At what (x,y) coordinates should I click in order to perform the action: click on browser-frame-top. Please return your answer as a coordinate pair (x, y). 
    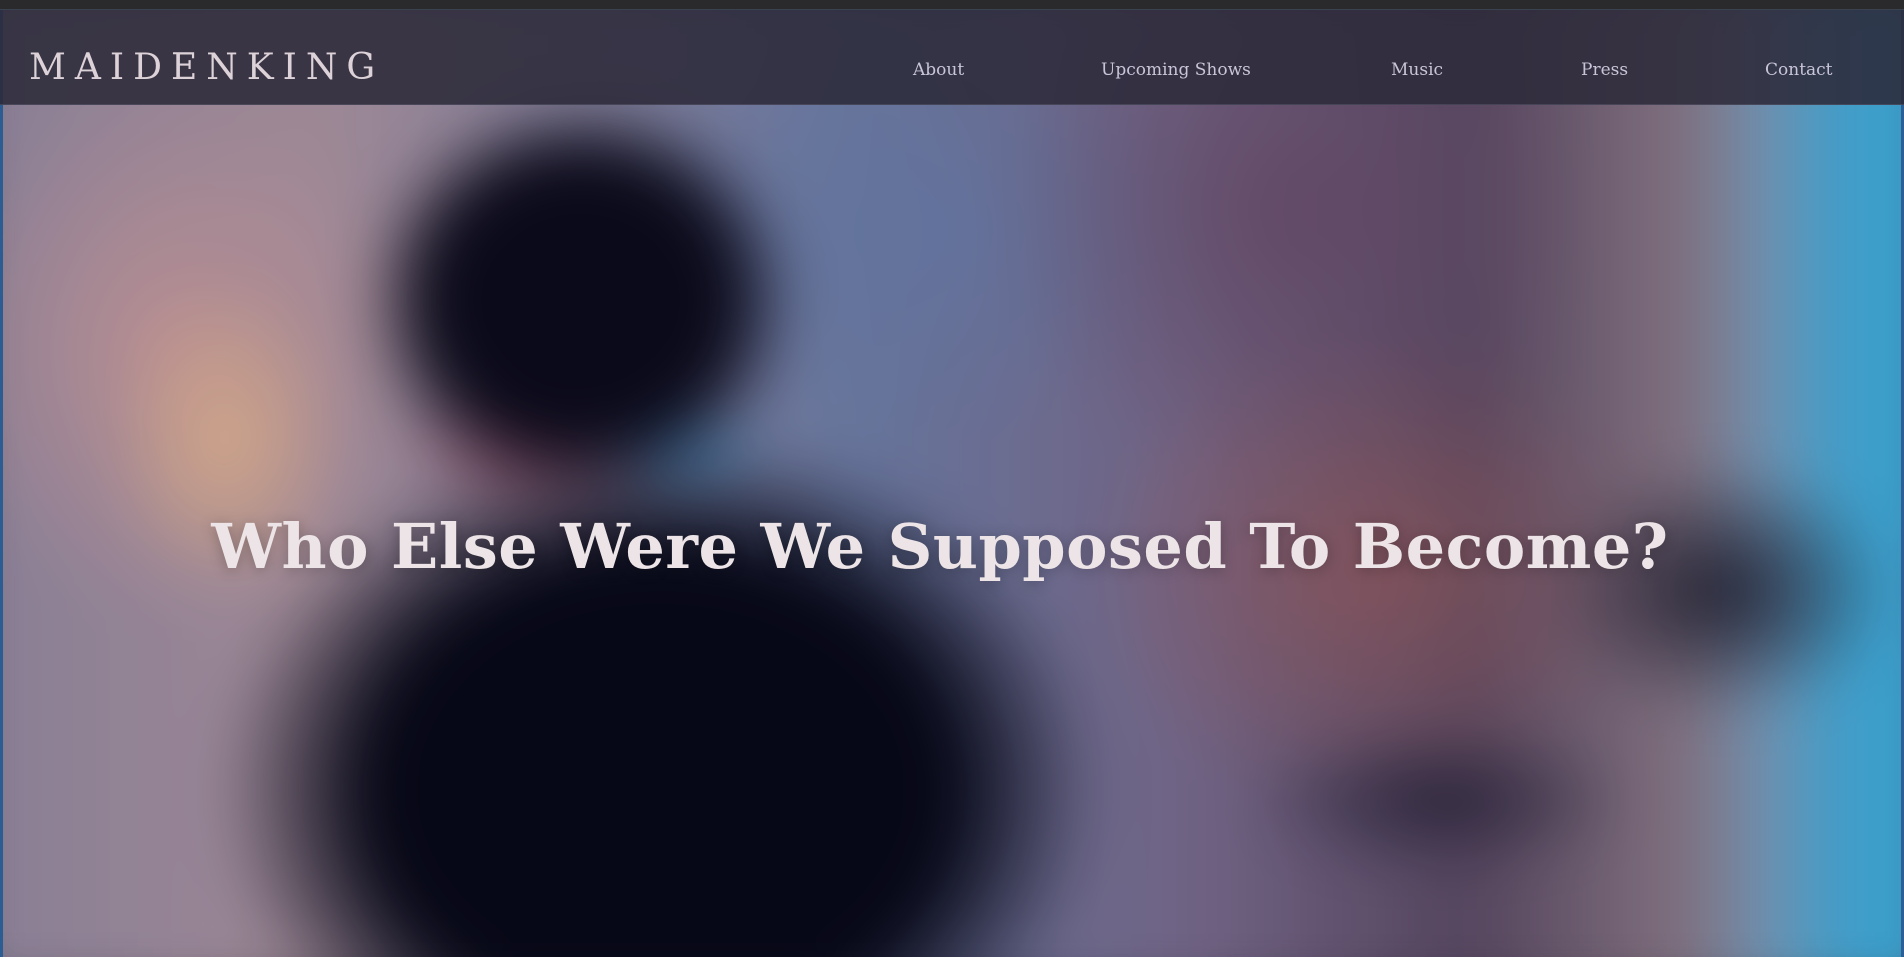
    Looking at the image, I should click on (952, 5).